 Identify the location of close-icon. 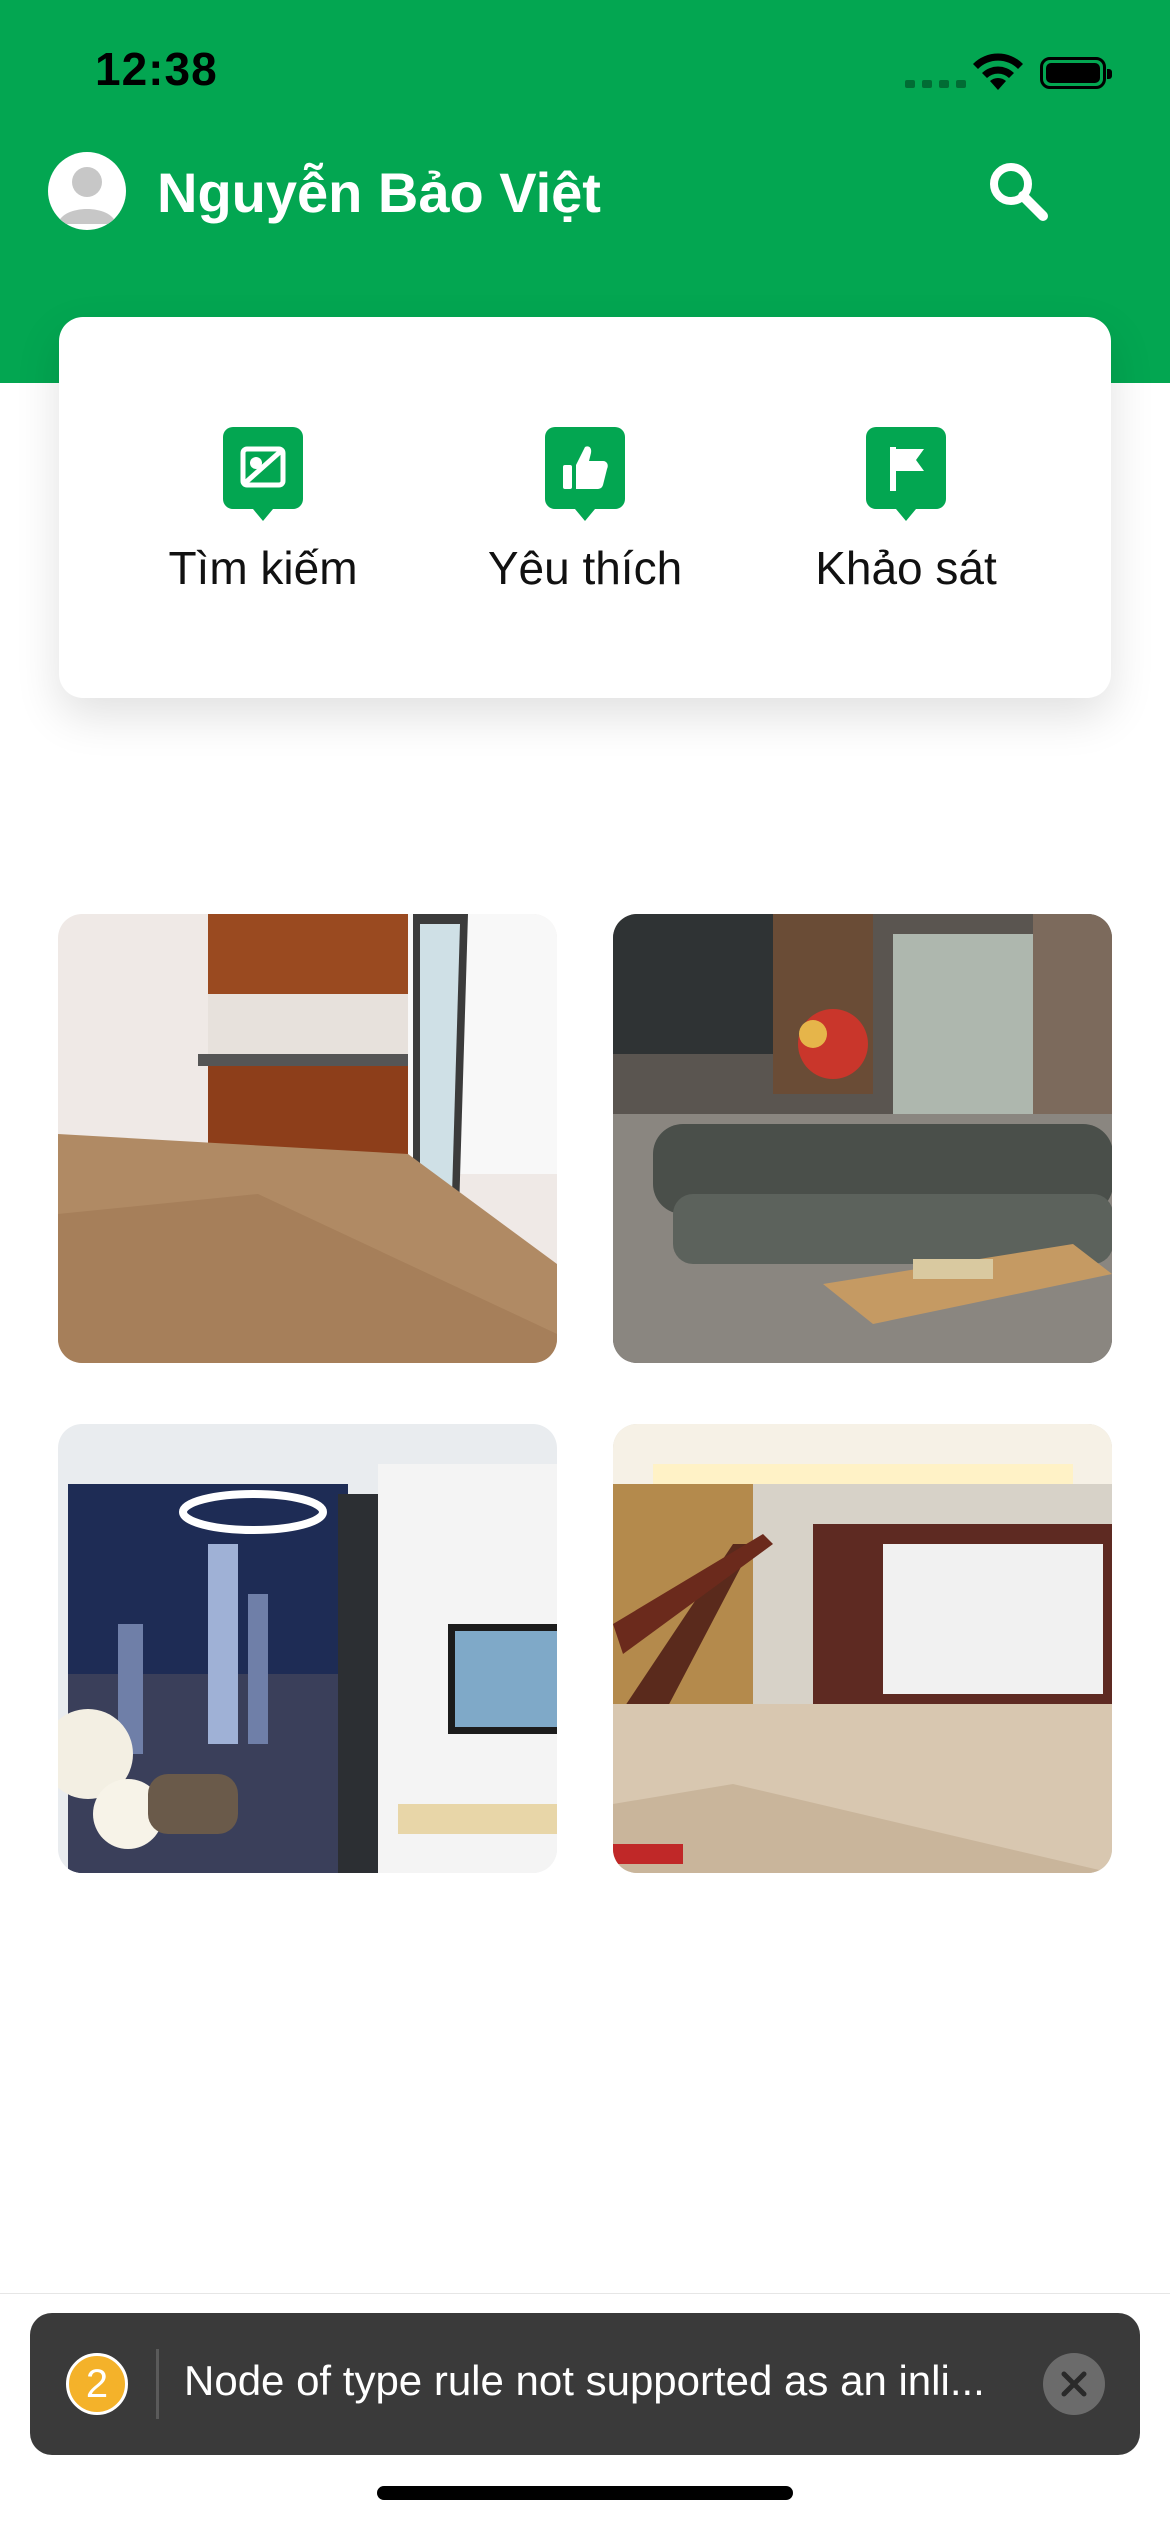
(1074, 2384).